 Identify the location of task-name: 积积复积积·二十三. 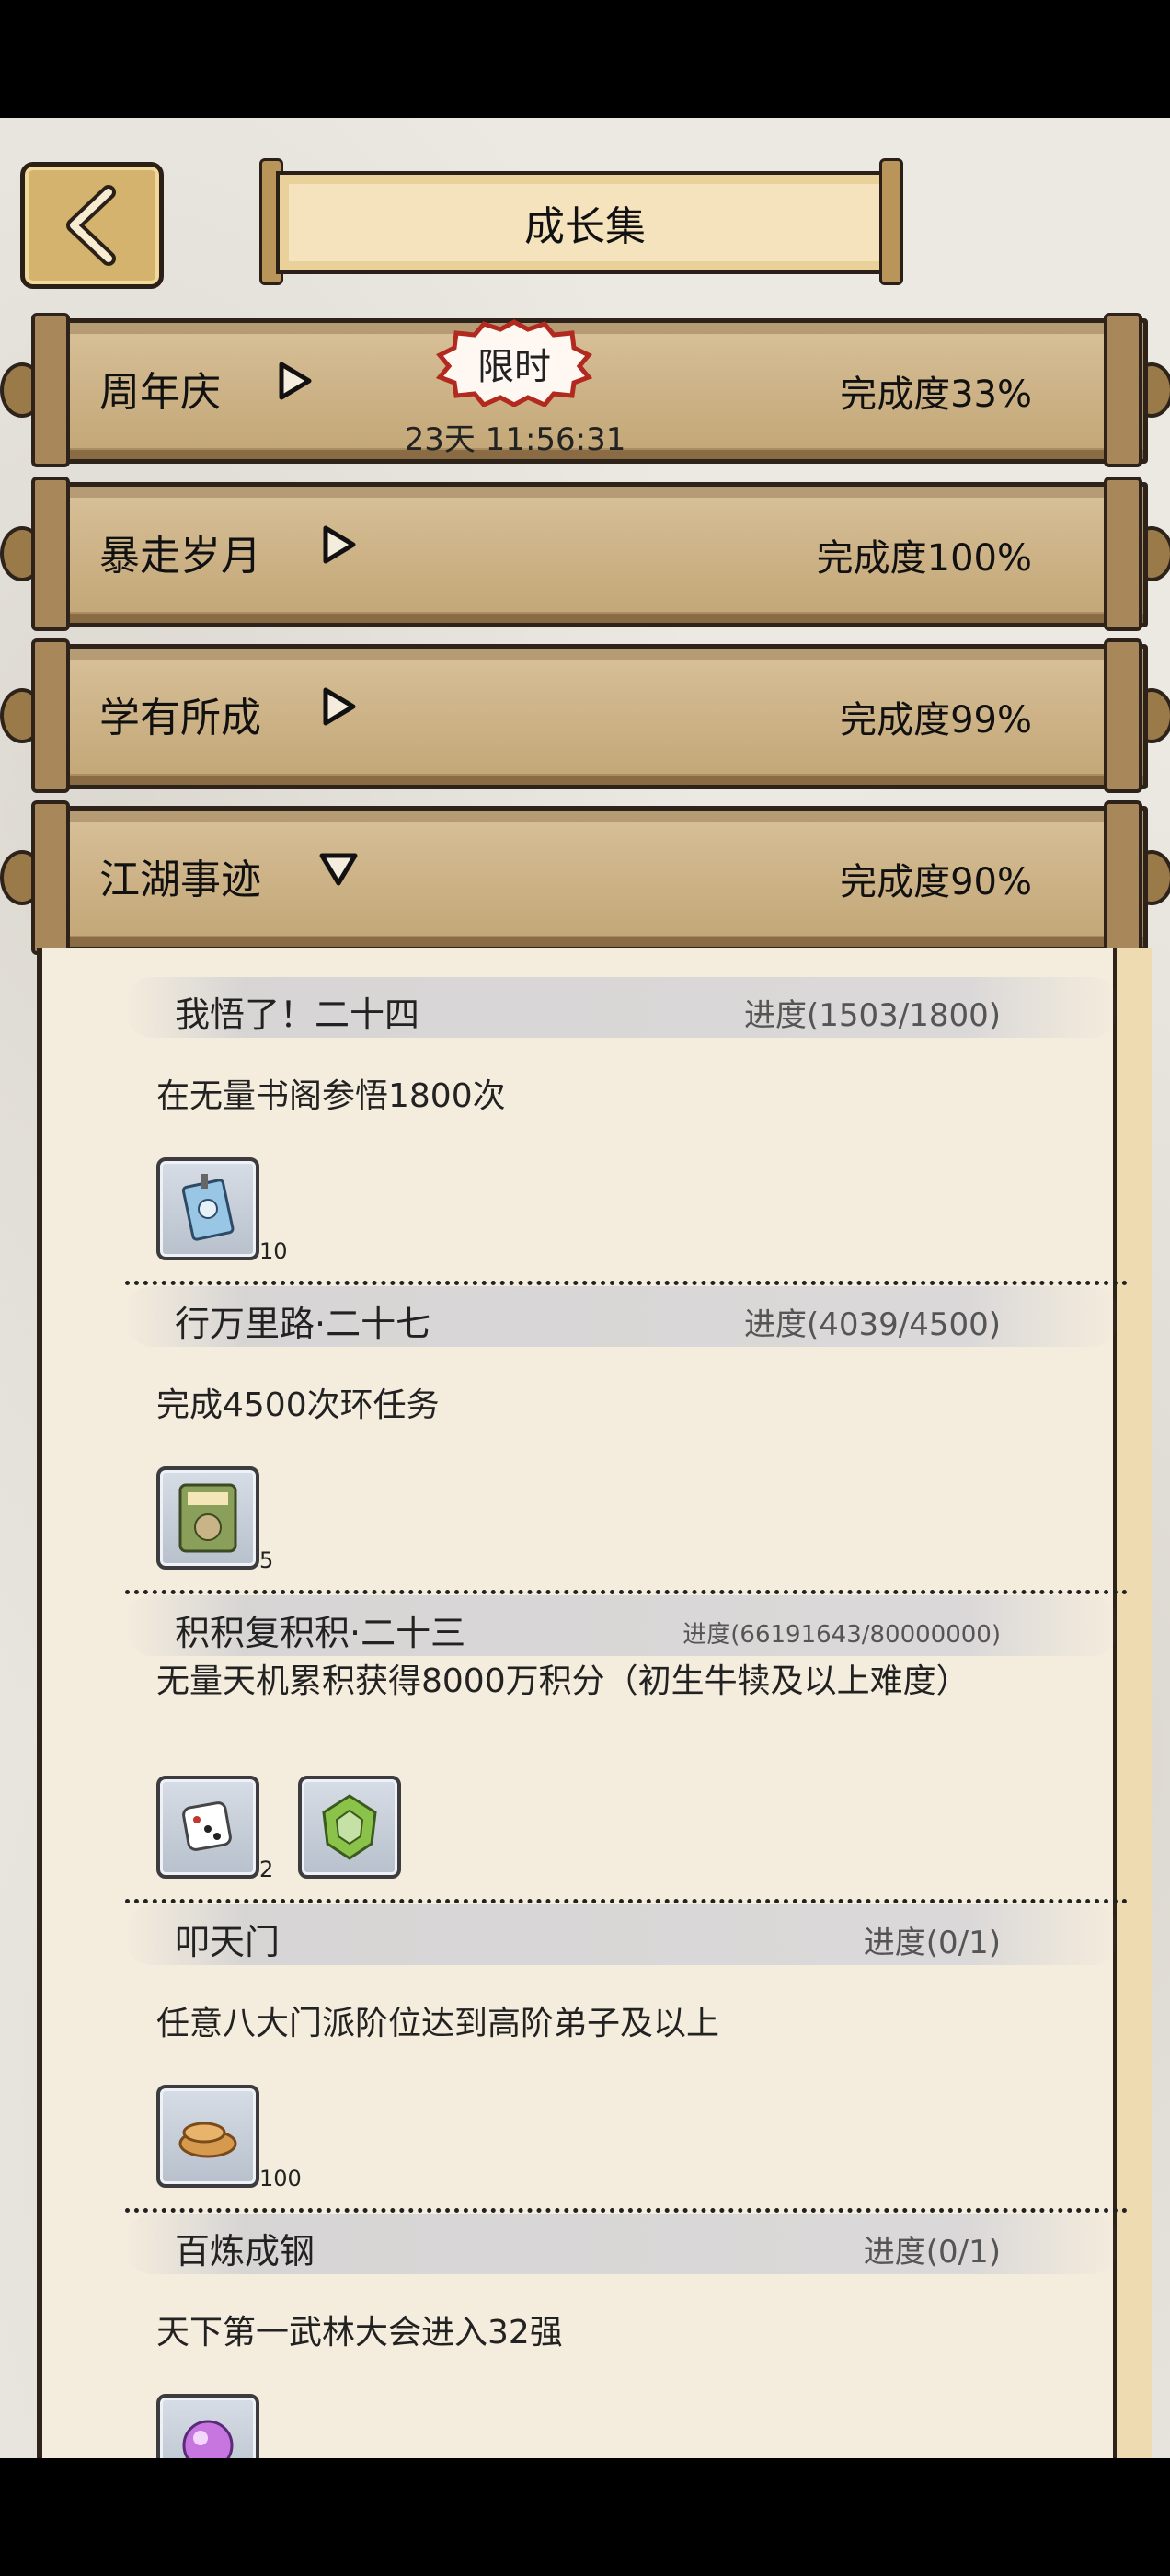
(320, 1633).